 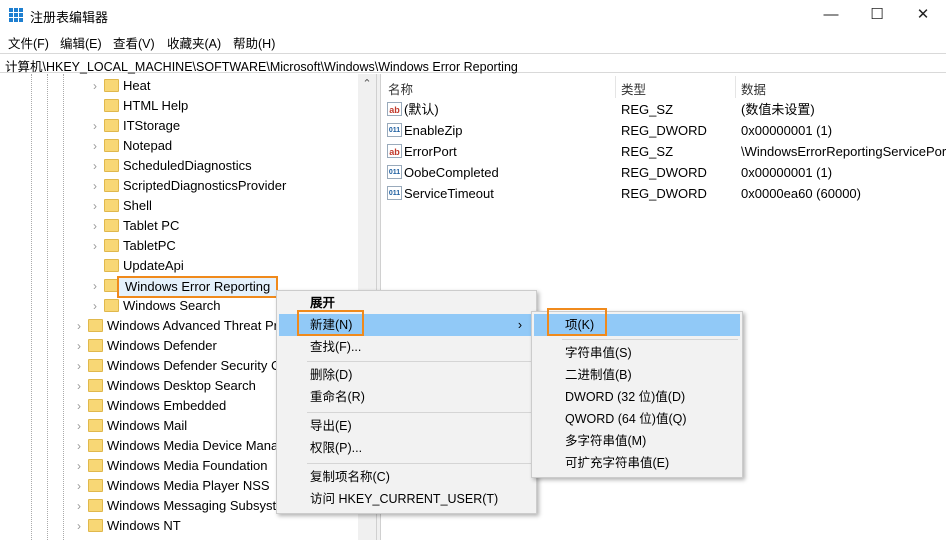 What do you see at coordinates (637, 353) in the screenshot?
I see `submenu-item-string-value: 字符串值(S)` at bounding box center [637, 353].